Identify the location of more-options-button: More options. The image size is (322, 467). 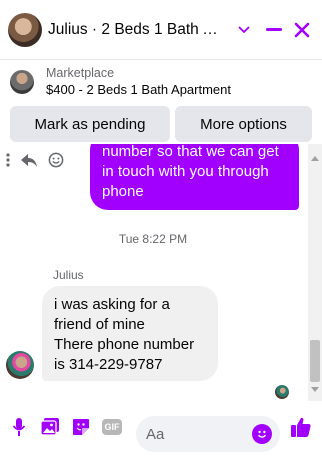
(243, 124).